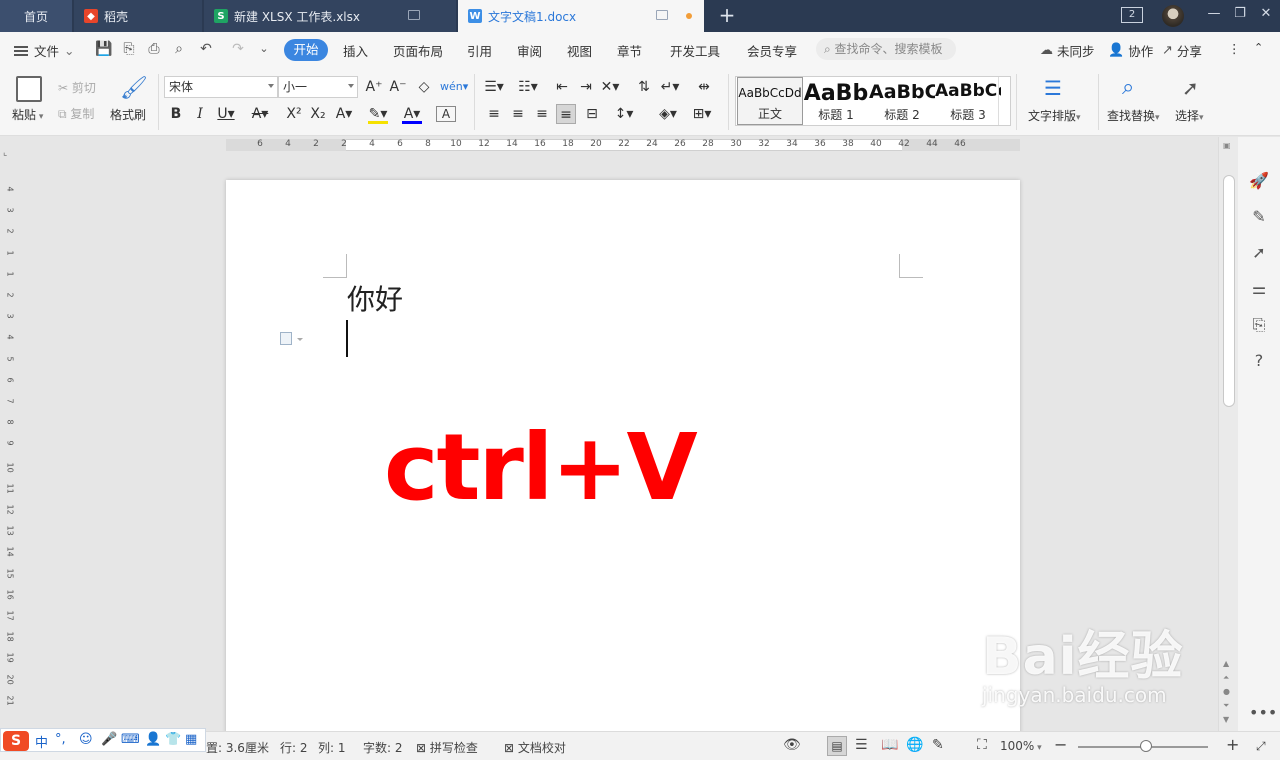 The image size is (1280, 760). Describe the element at coordinates (355, 50) in the screenshot. I see `tab-insert: 插入` at that location.